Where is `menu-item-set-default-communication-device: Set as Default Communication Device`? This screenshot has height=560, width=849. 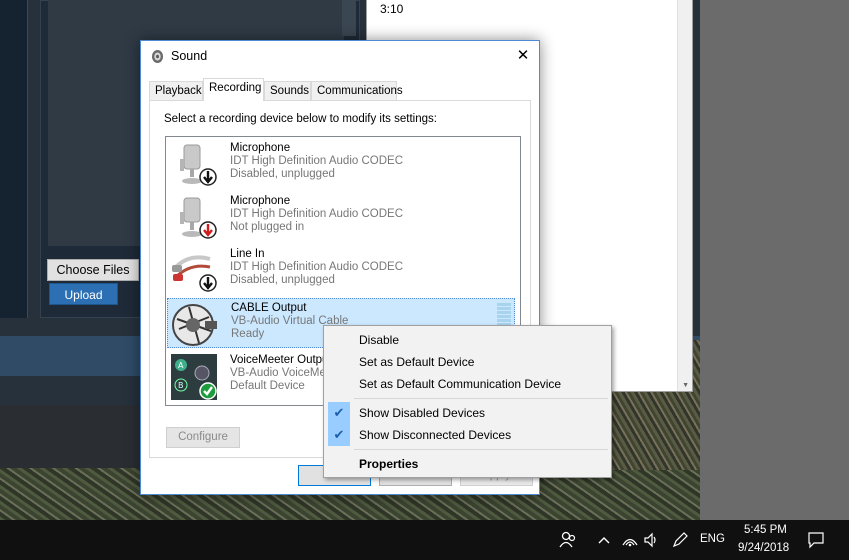 menu-item-set-default-communication-device: Set as Default Communication Device is located at coordinates (467, 384).